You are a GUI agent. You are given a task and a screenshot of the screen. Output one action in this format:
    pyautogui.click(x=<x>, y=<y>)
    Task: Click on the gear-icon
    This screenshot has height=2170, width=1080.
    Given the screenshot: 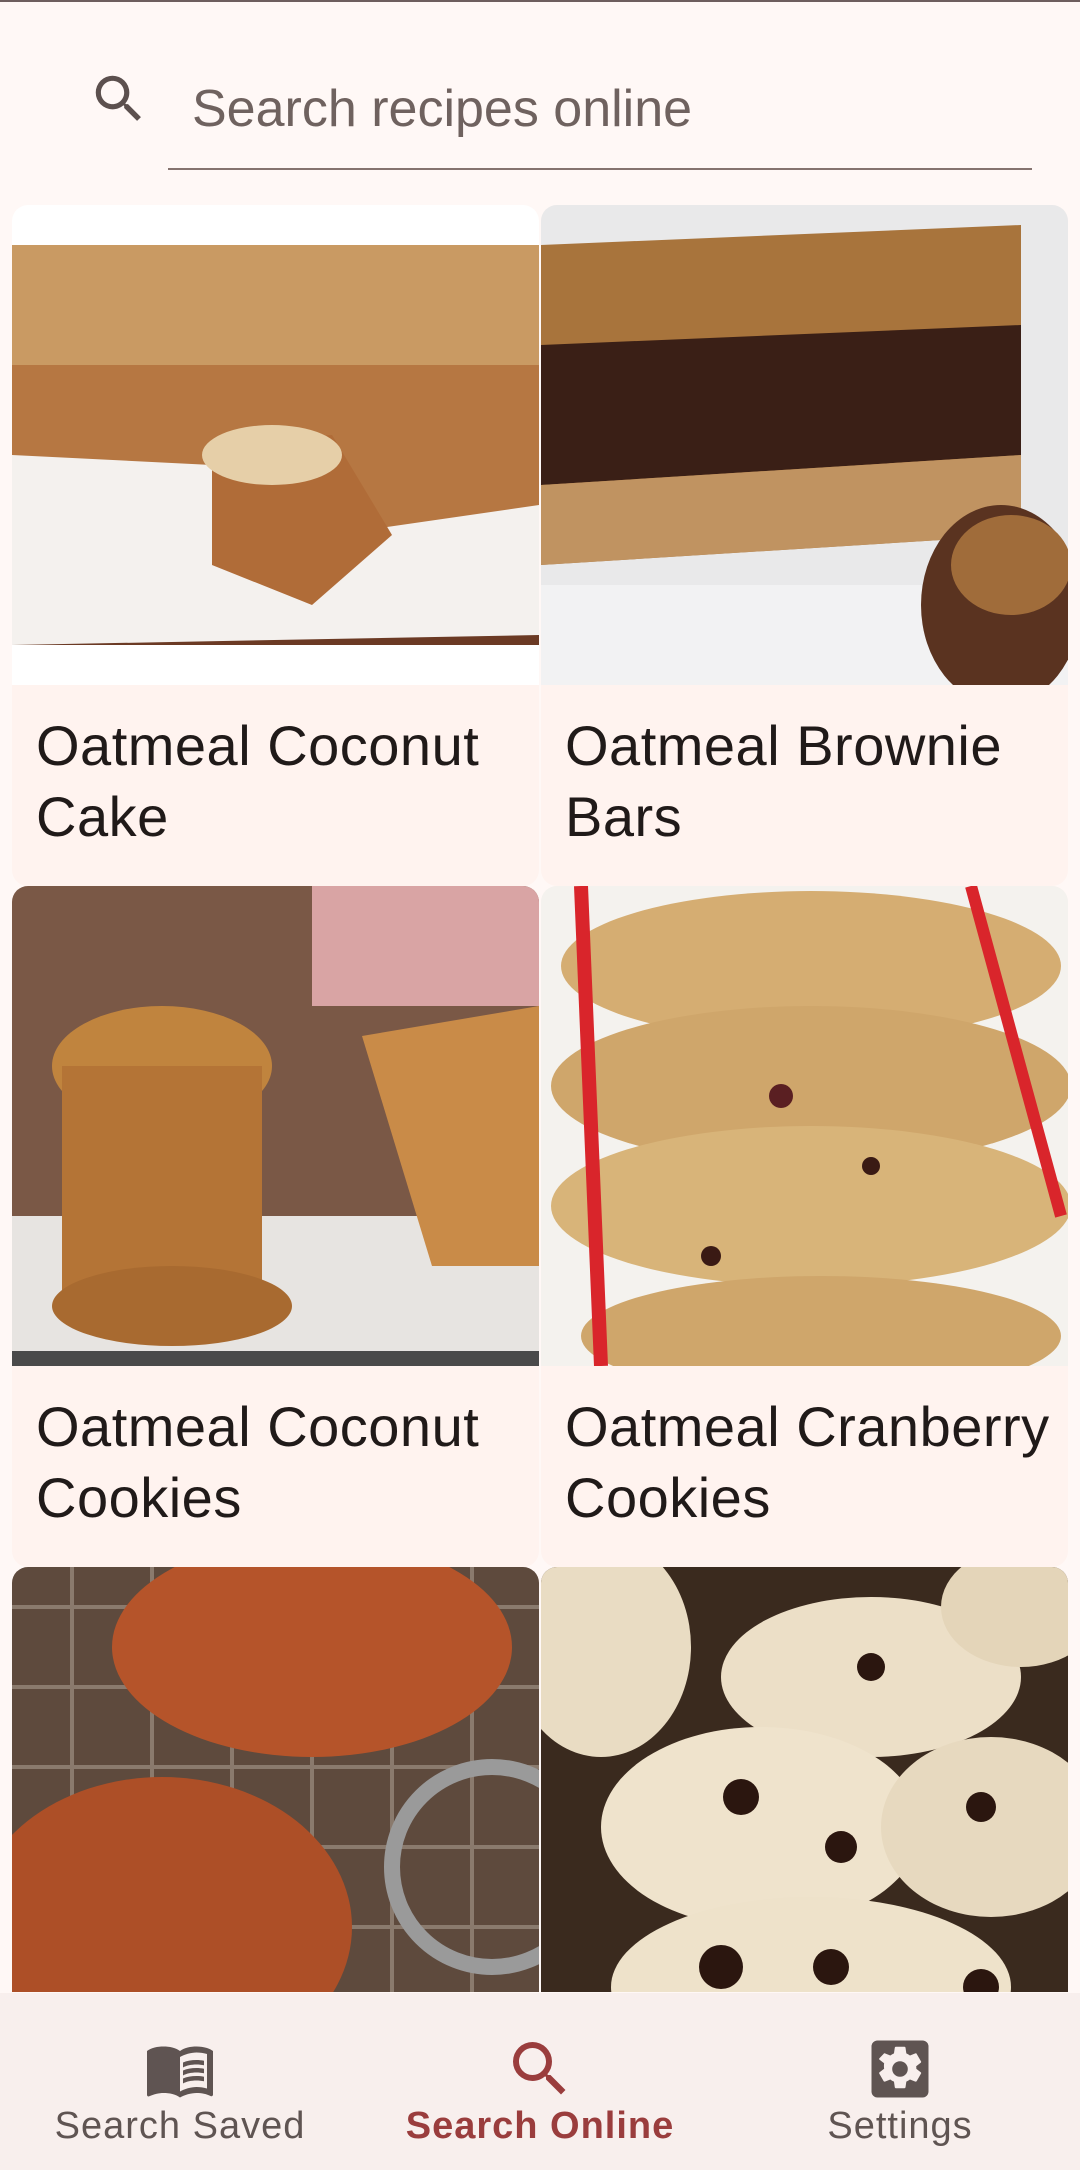 What is the action you would take?
    pyautogui.click(x=900, y=2069)
    